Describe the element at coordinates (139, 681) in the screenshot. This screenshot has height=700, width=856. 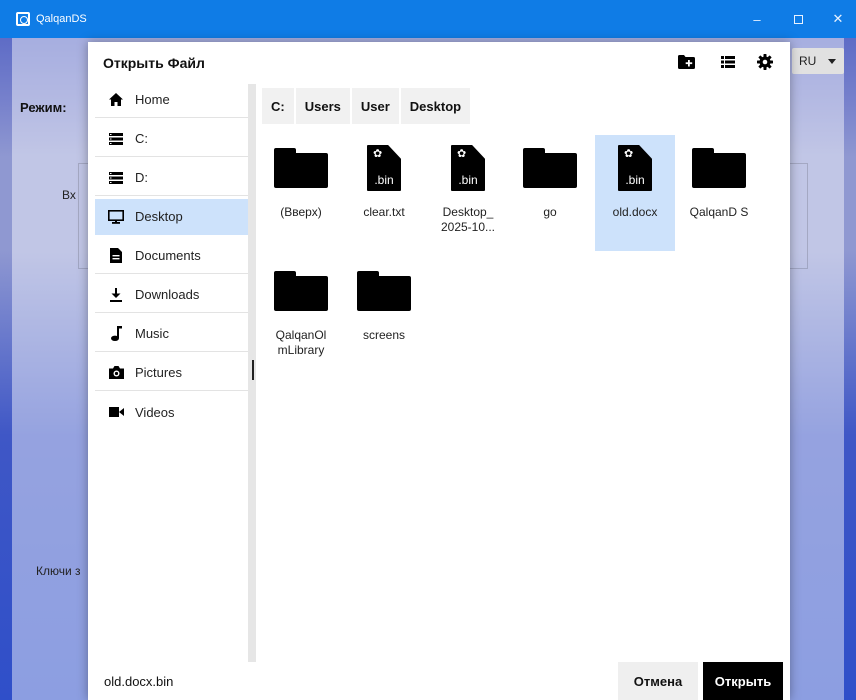
I see `selected-filename: old.docx.bin` at that location.